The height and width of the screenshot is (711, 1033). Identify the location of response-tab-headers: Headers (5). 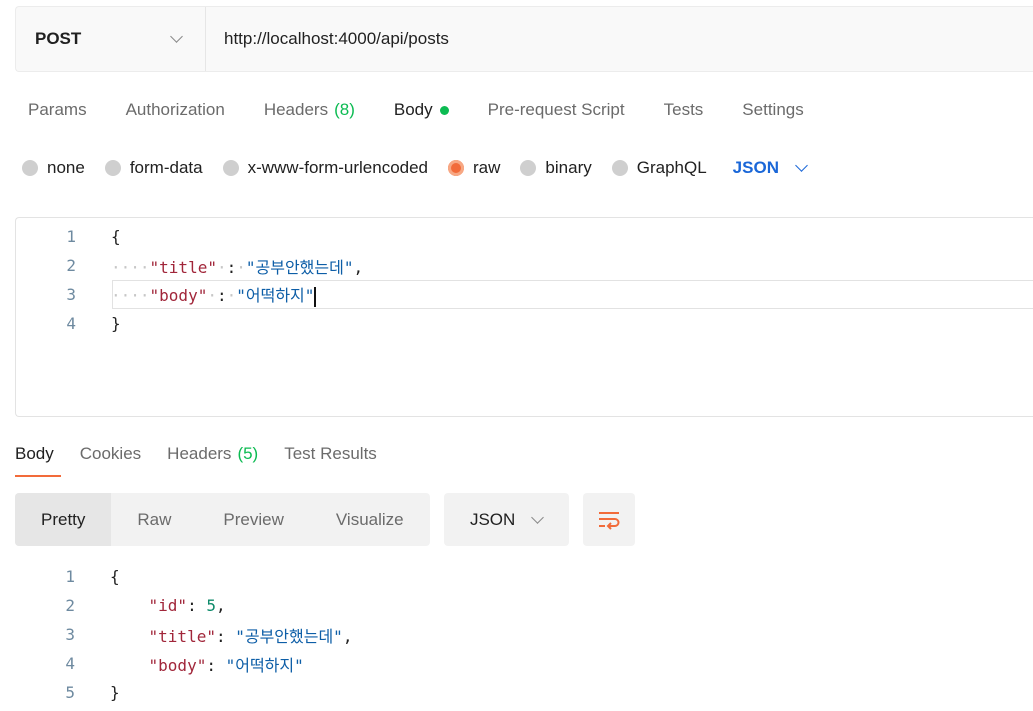
(212, 454).